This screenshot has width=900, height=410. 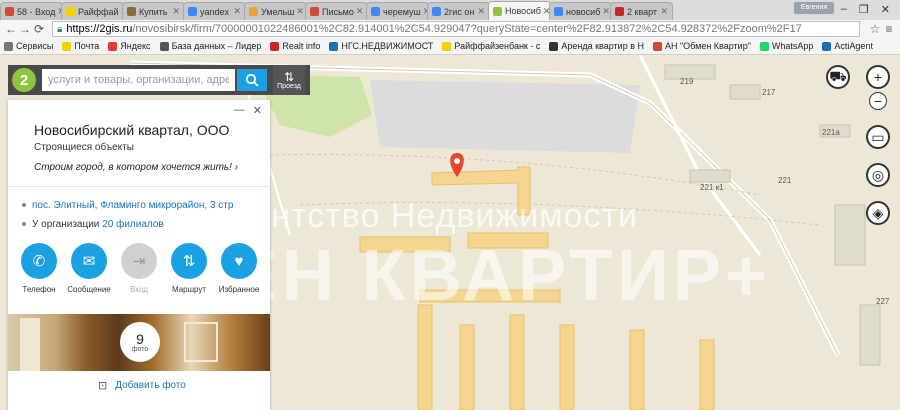 I want to click on search-icon, so click(x=252, y=80).